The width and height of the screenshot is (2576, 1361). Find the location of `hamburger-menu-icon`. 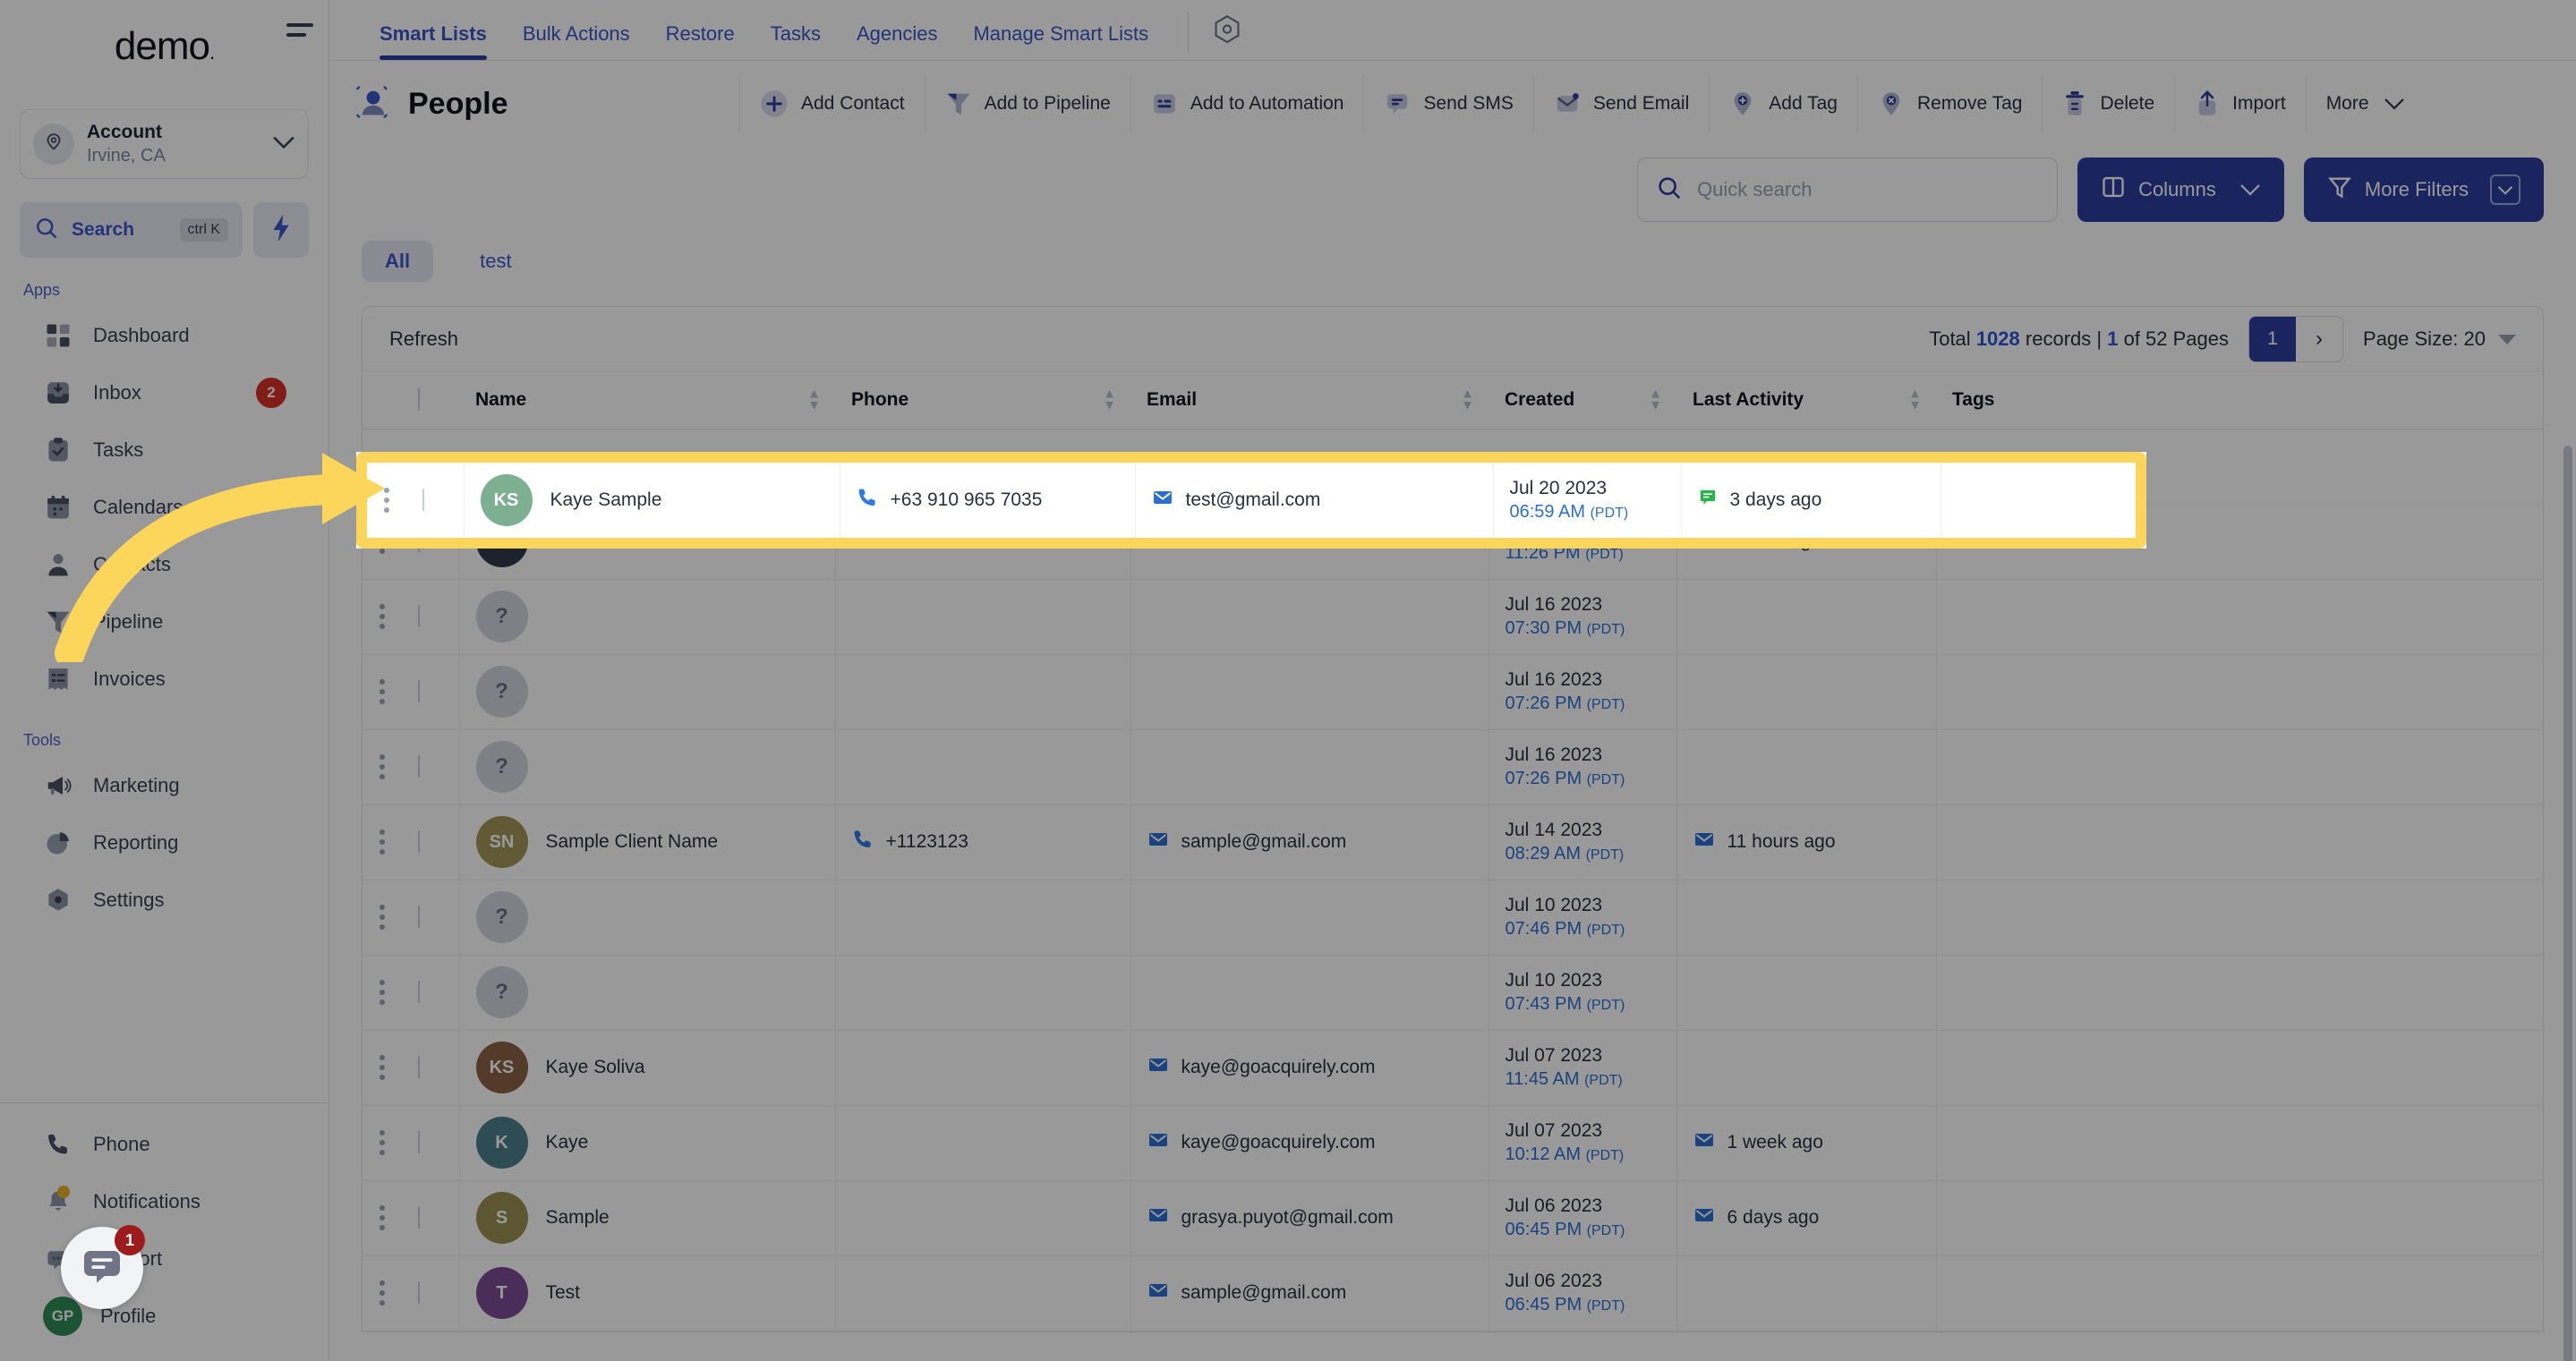

hamburger-menu-icon is located at coordinates (301, 30).